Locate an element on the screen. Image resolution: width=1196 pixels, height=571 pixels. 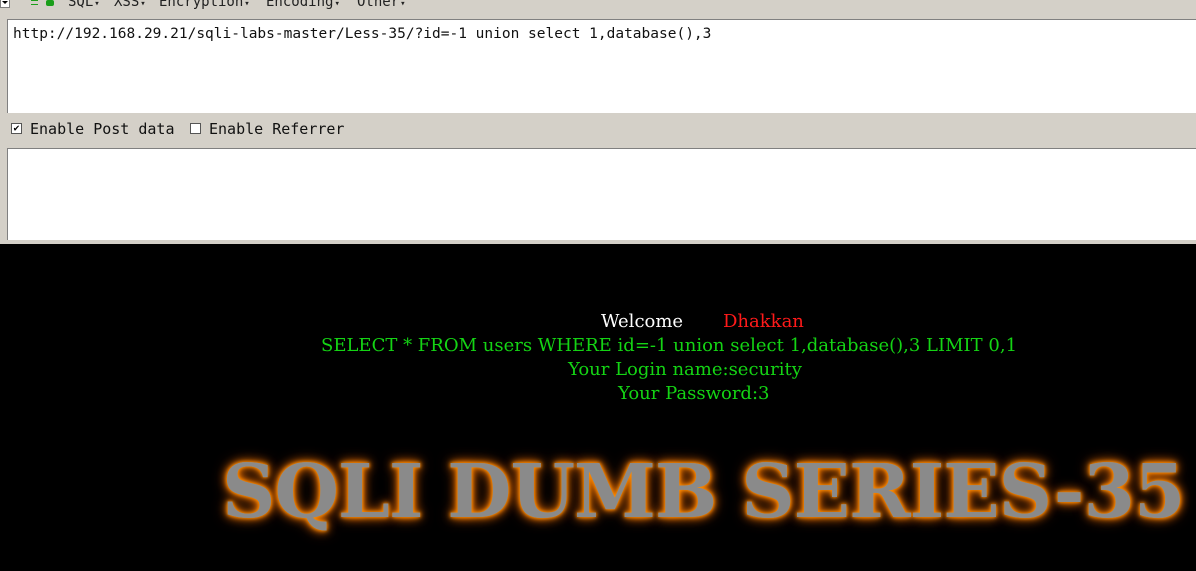
enable-referrer-checkbox is located at coordinates (195, 128).